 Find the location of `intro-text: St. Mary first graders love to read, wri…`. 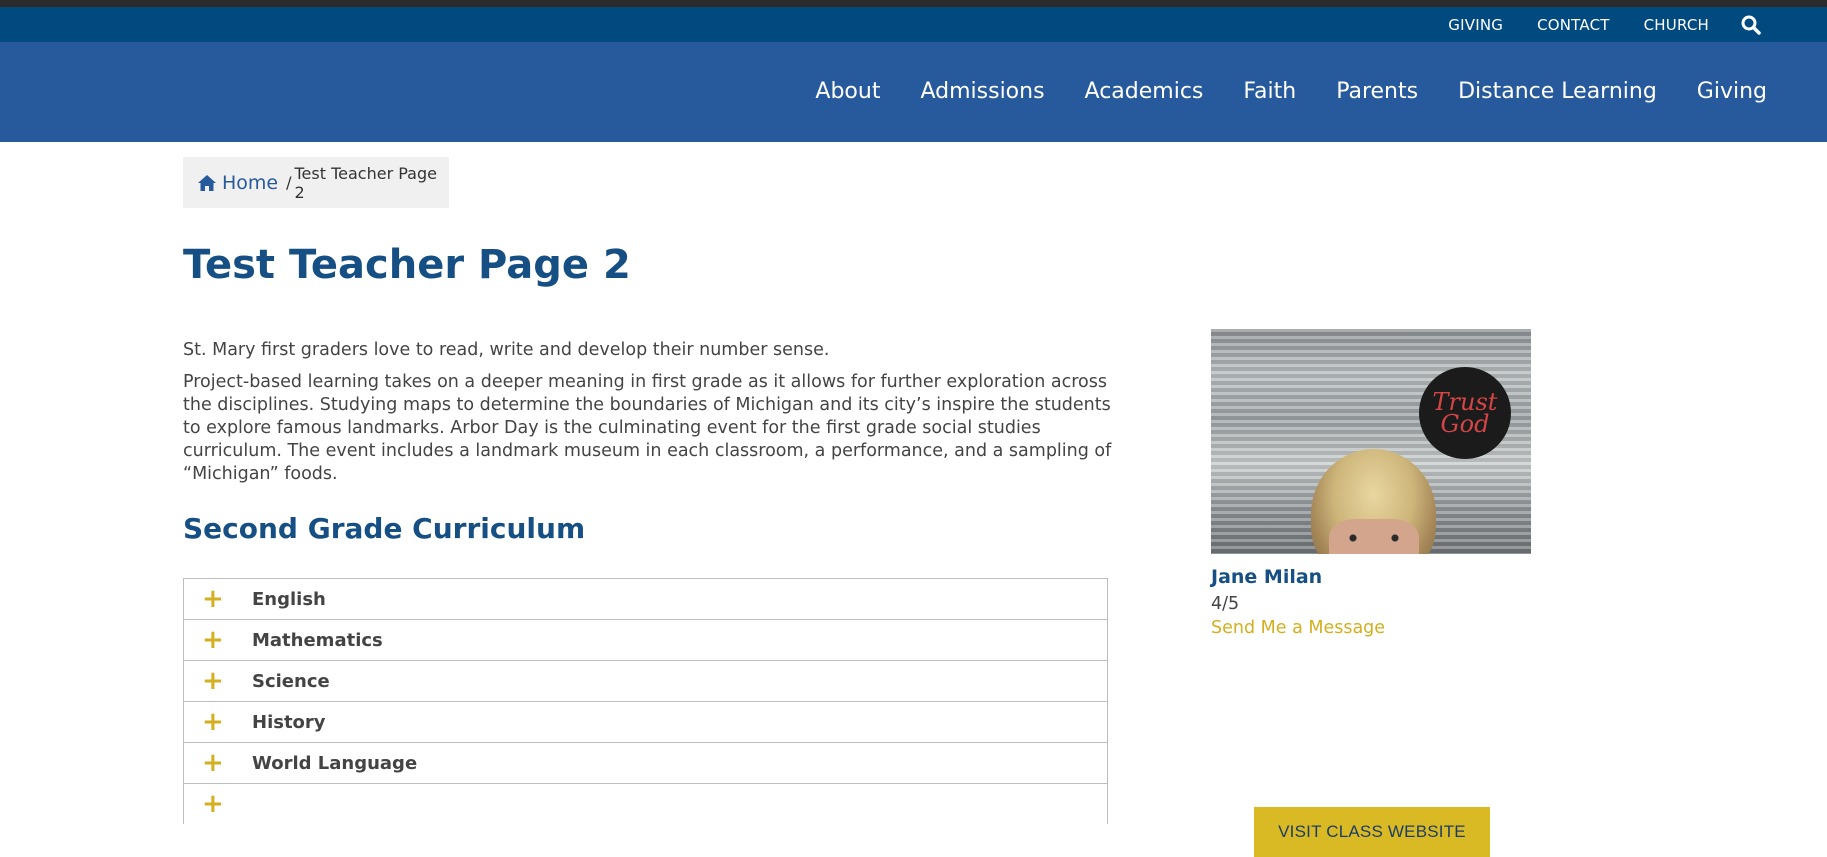

intro-text: St. Mary first graders love to read, wri… is located at coordinates (648, 417).